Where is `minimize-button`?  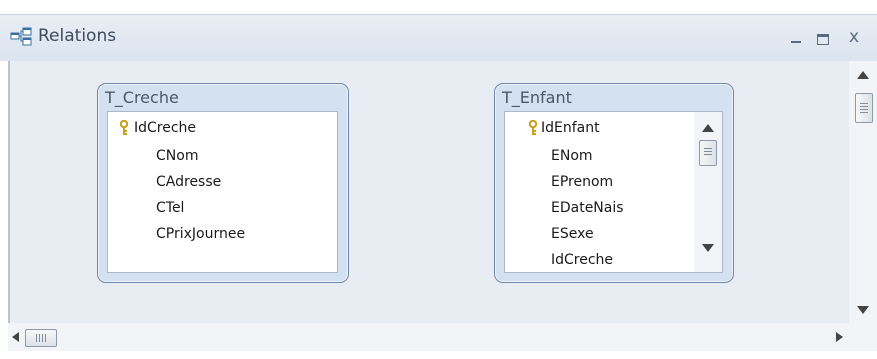
minimize-button is located at coordinates (796, 37).